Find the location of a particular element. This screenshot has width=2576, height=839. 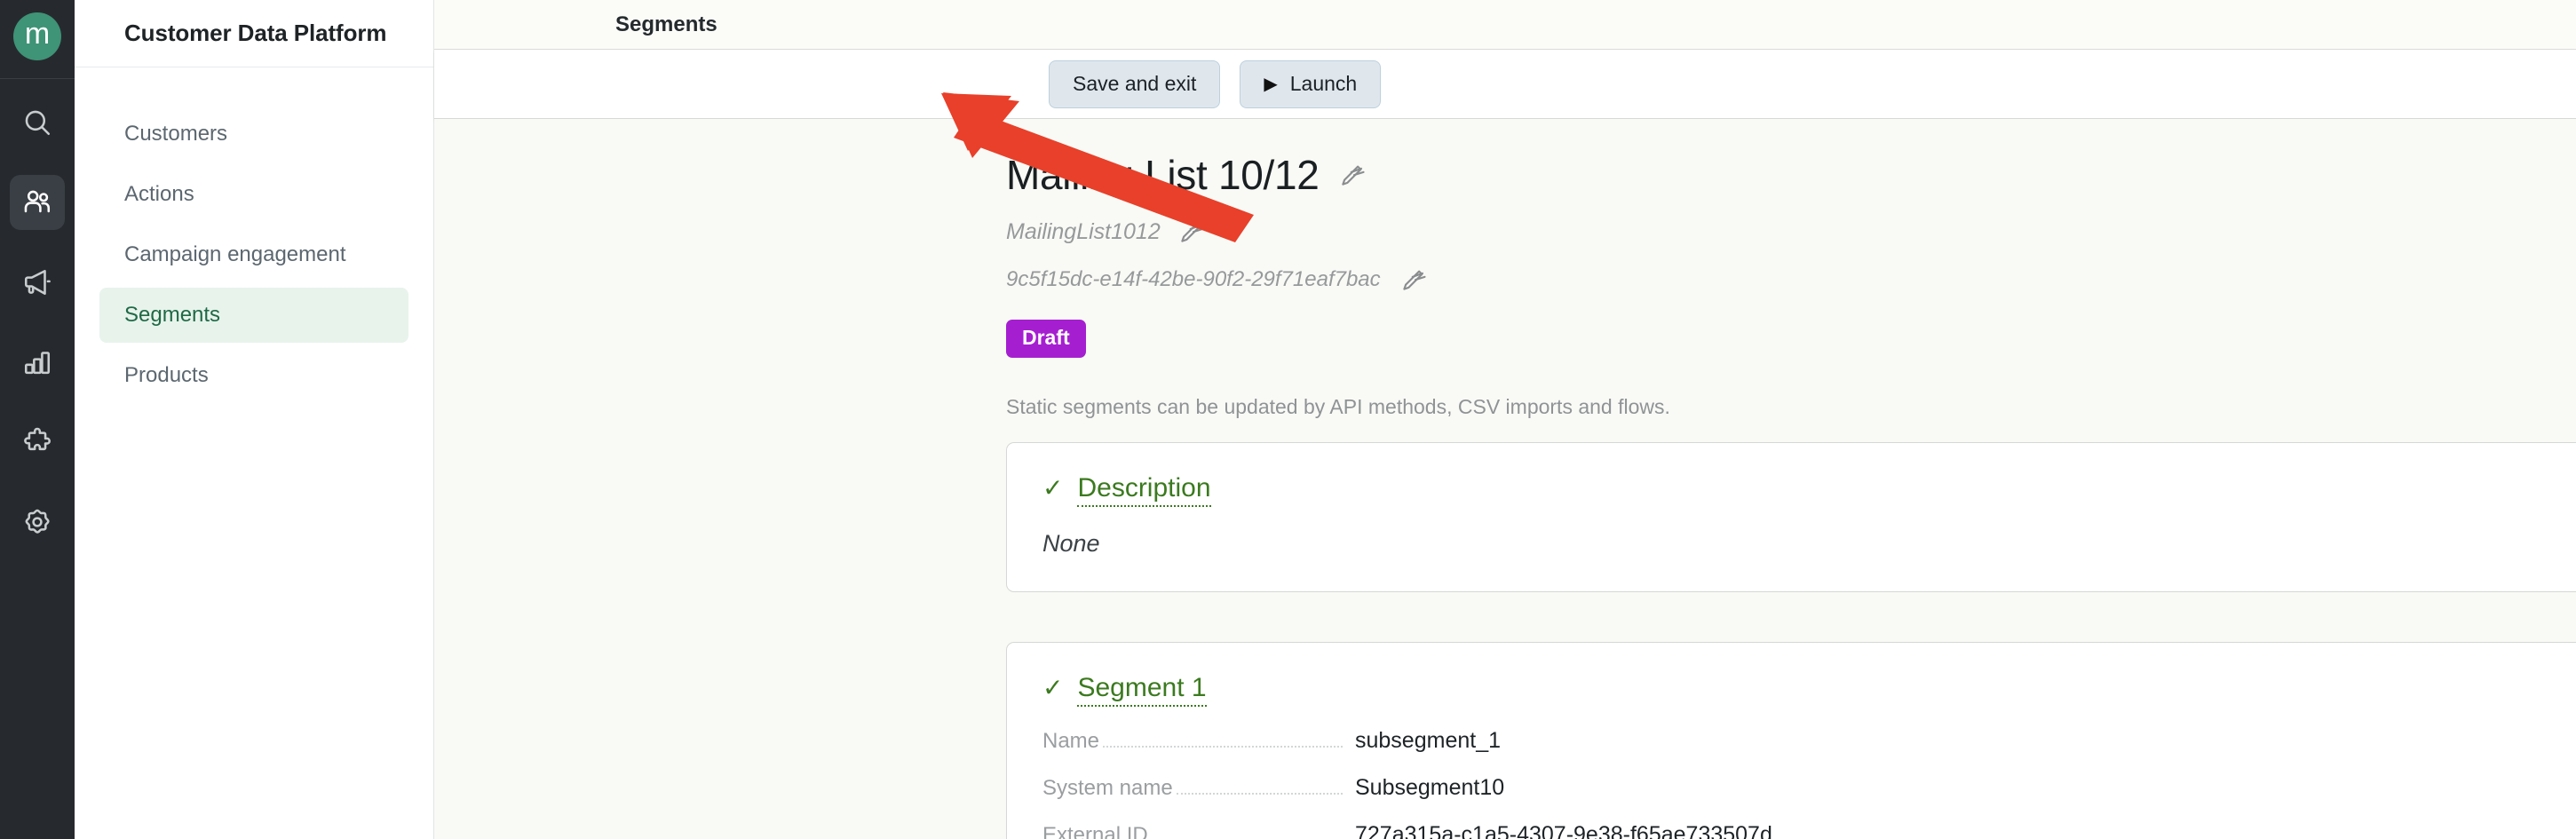

save-and-exit-button: Save and exit is located at coordinates (1135, 83).